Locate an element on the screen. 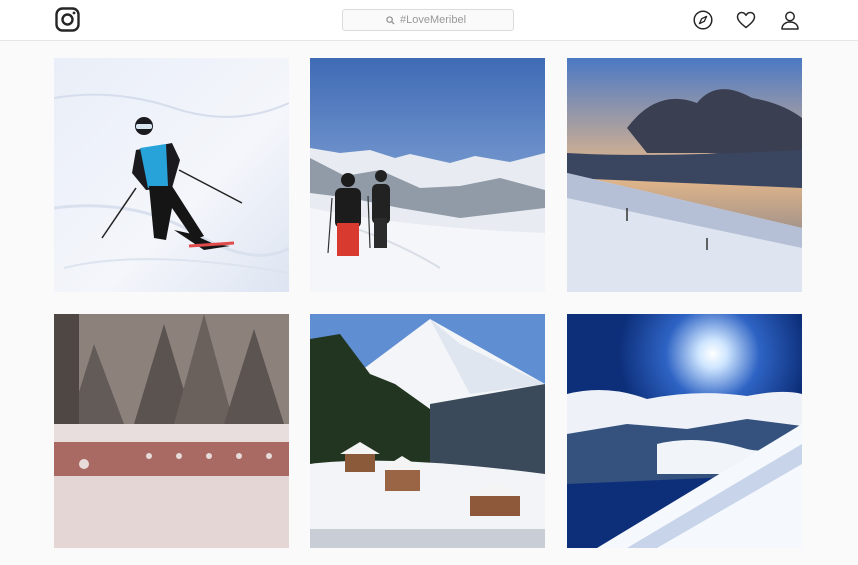 This screenshot has height=565, width=858. post-thumbnail-snowy-balcony is located at coordinates (171, 431).